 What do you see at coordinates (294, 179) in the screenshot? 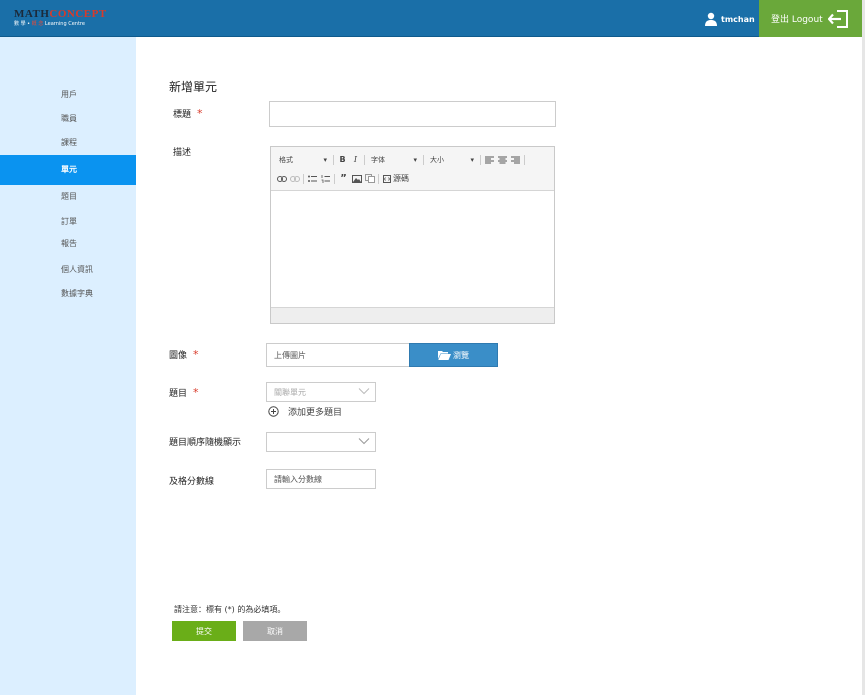
I see `unlink-icon` at bounding box center [294, 179].